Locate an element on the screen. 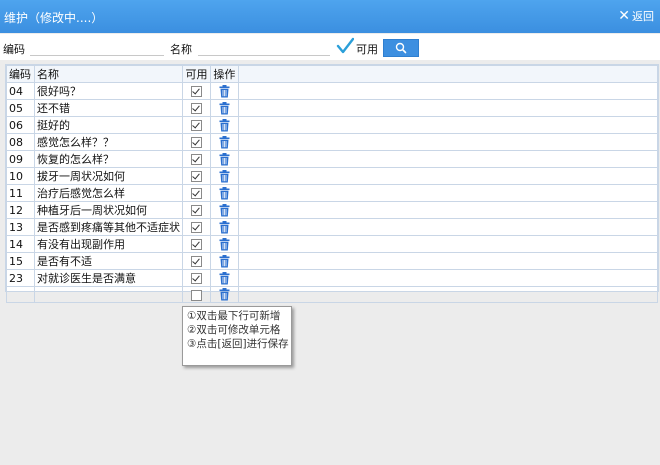  enabled-label: 可用 is located at coordinates (367, 49).